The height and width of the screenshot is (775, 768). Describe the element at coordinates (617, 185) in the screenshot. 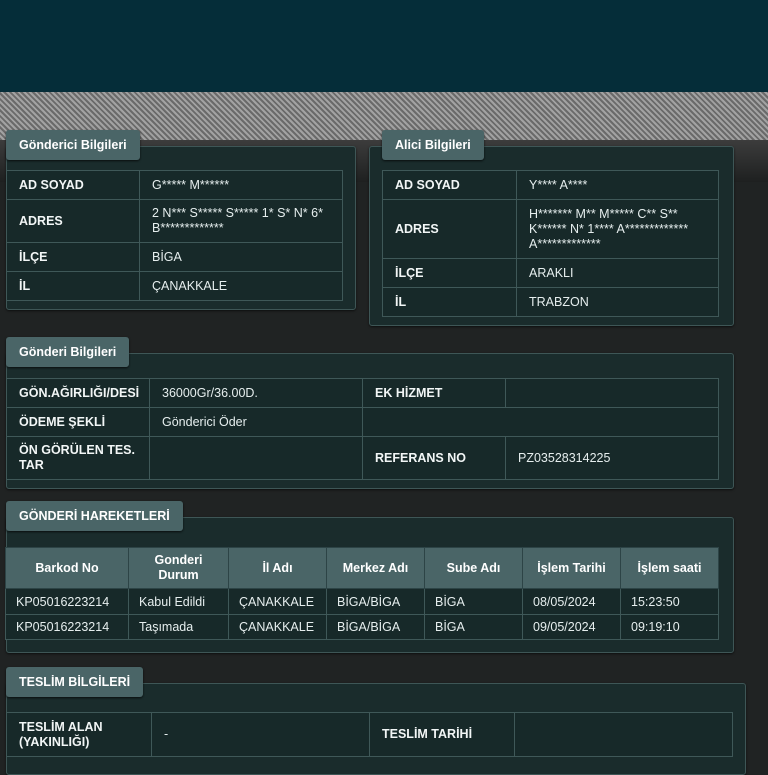

I see `receiver-name-value: Y**** A****` at that location.